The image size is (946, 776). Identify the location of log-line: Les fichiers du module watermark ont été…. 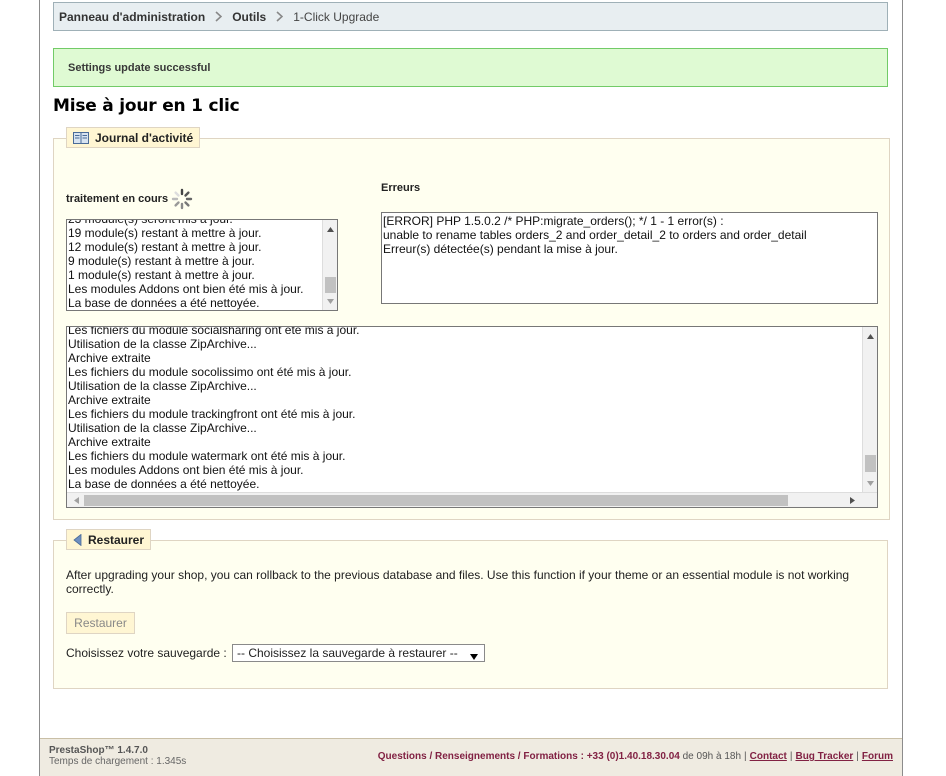
(207, 456).